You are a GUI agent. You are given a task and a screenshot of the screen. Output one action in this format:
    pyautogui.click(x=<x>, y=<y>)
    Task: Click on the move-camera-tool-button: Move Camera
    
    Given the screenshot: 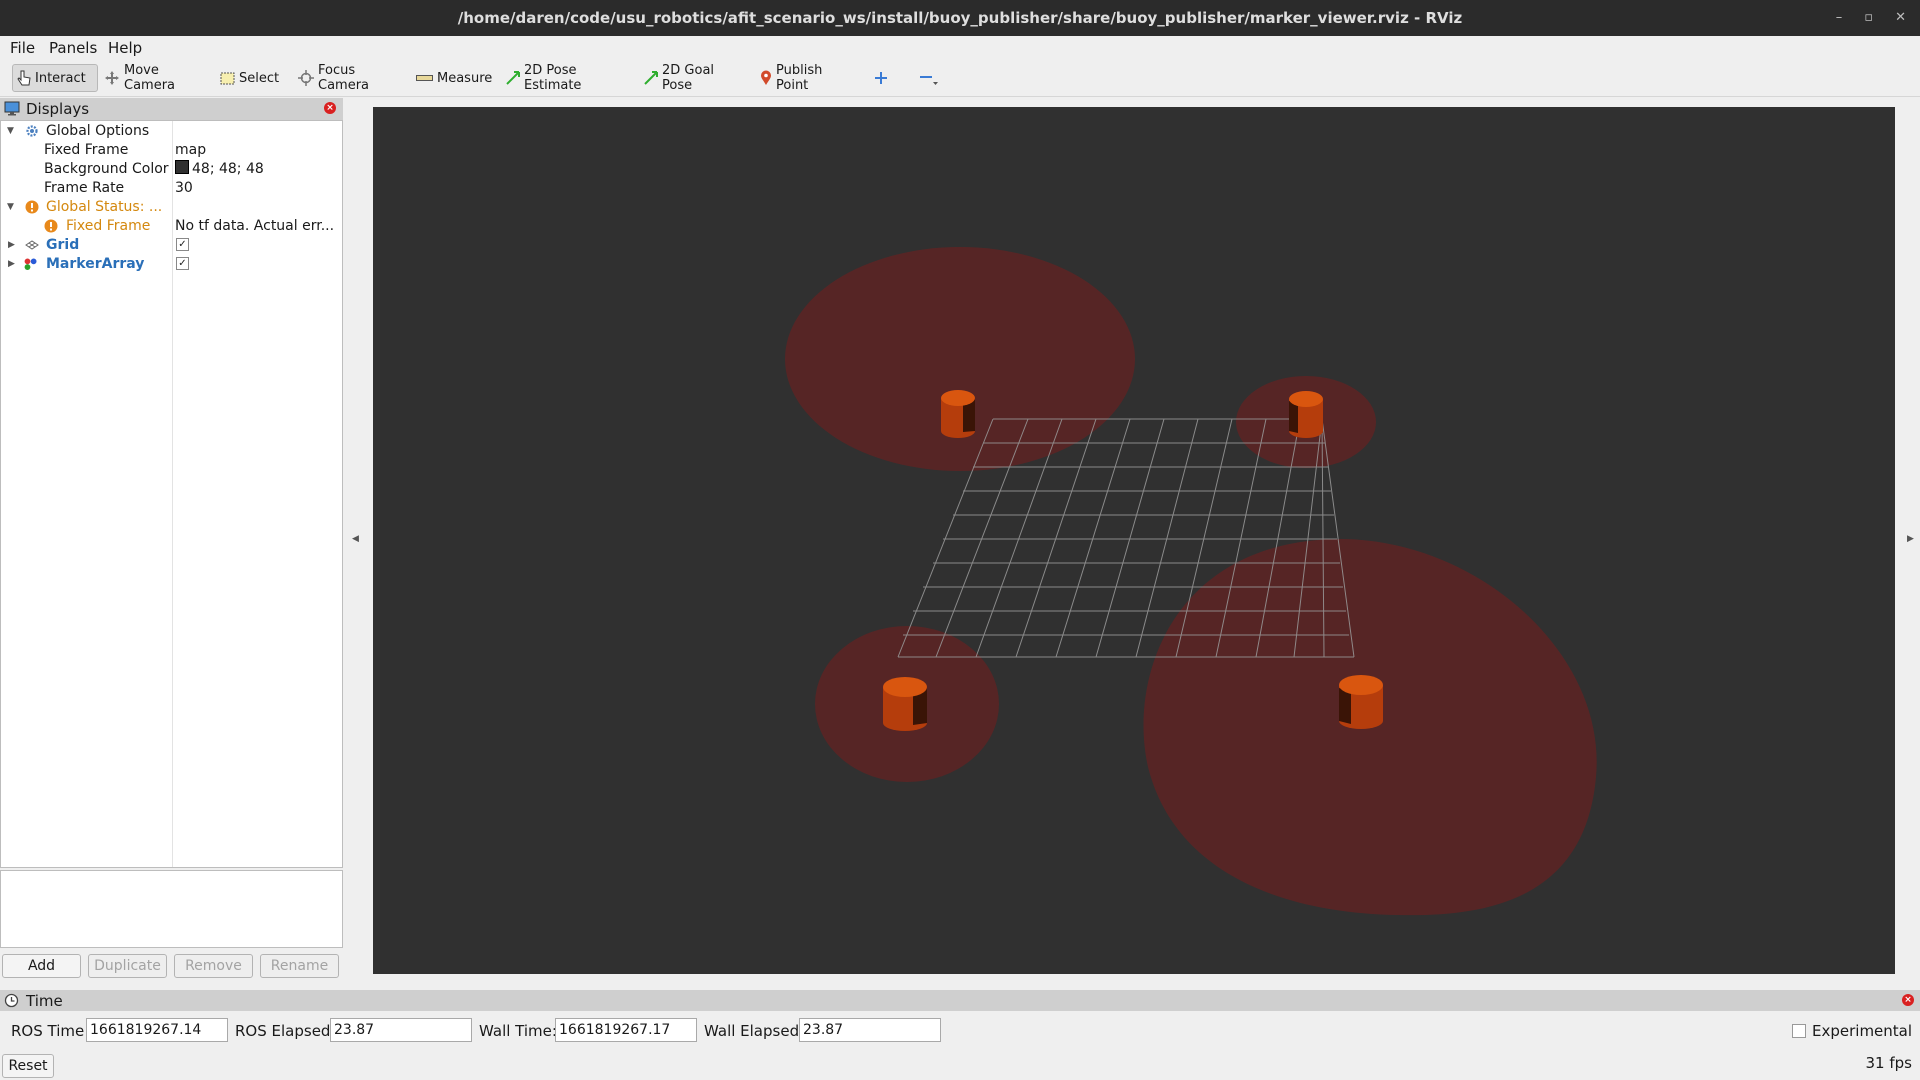 What is the action you would take?
    pyautogui.click(x=150, y=78)
    